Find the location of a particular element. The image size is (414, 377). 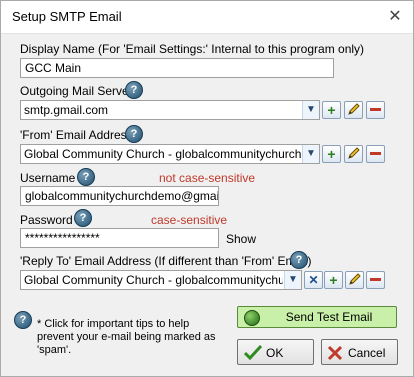

edit-reply-to-button is located at coordinates (354, 280).